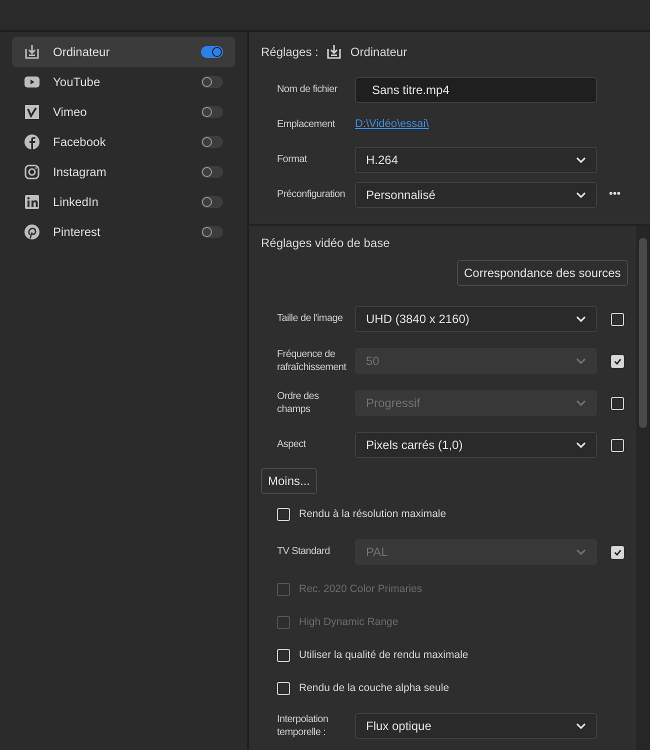  What do you see at coordinates (123, 52) in the screenshot?
I see `destination-item: Ordinateur` at bounding box center [123, 52].